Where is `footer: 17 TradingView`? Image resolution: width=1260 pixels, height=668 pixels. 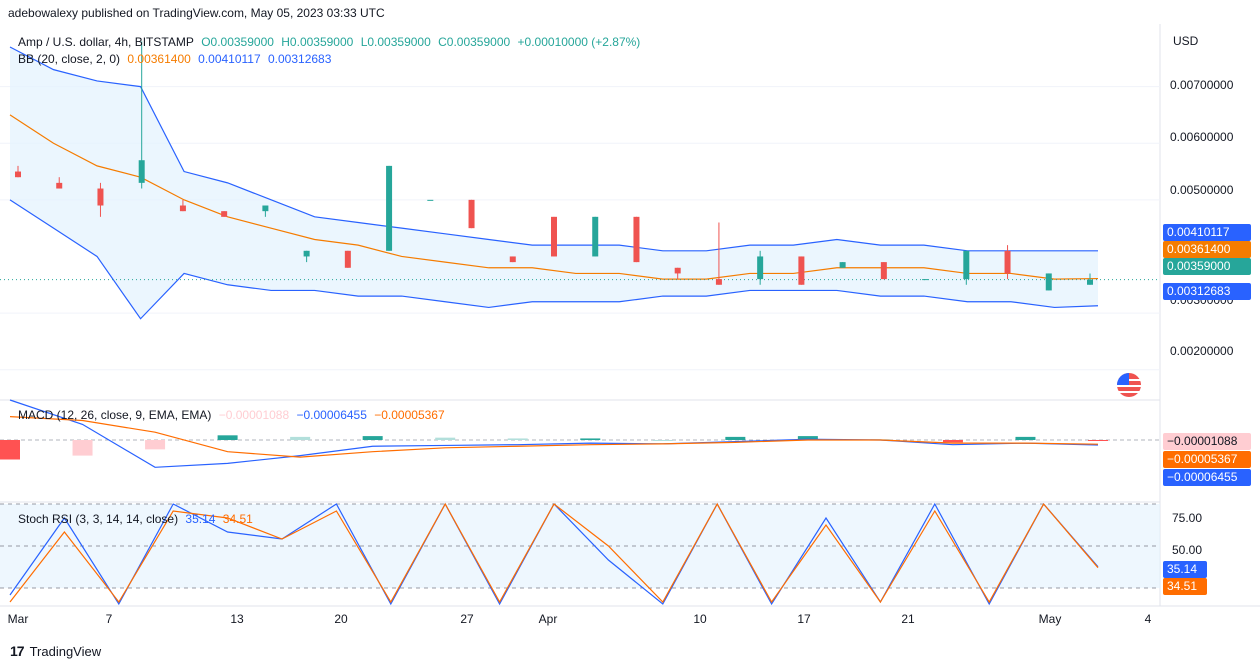 footer: 17 TradingView is located at coordinates (55, 651).